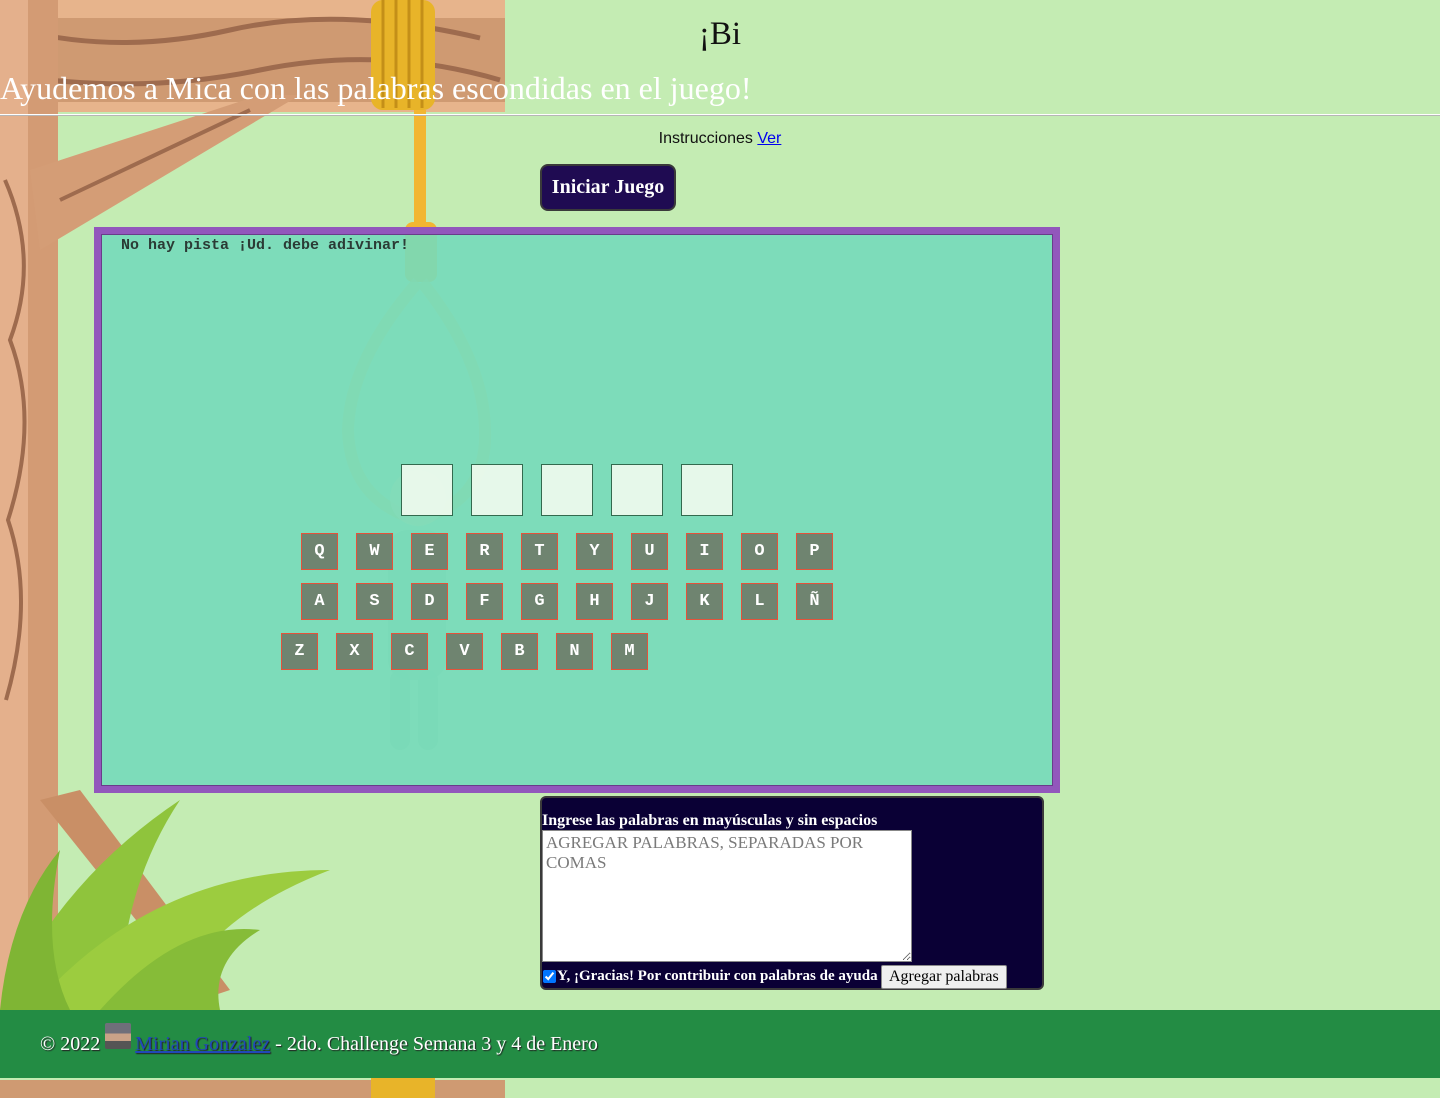 The height and width of the screenshot is (1098, 1440). Describe the element at coordinates (720, 115) in the screenshot. I see `header-divider` at that location.